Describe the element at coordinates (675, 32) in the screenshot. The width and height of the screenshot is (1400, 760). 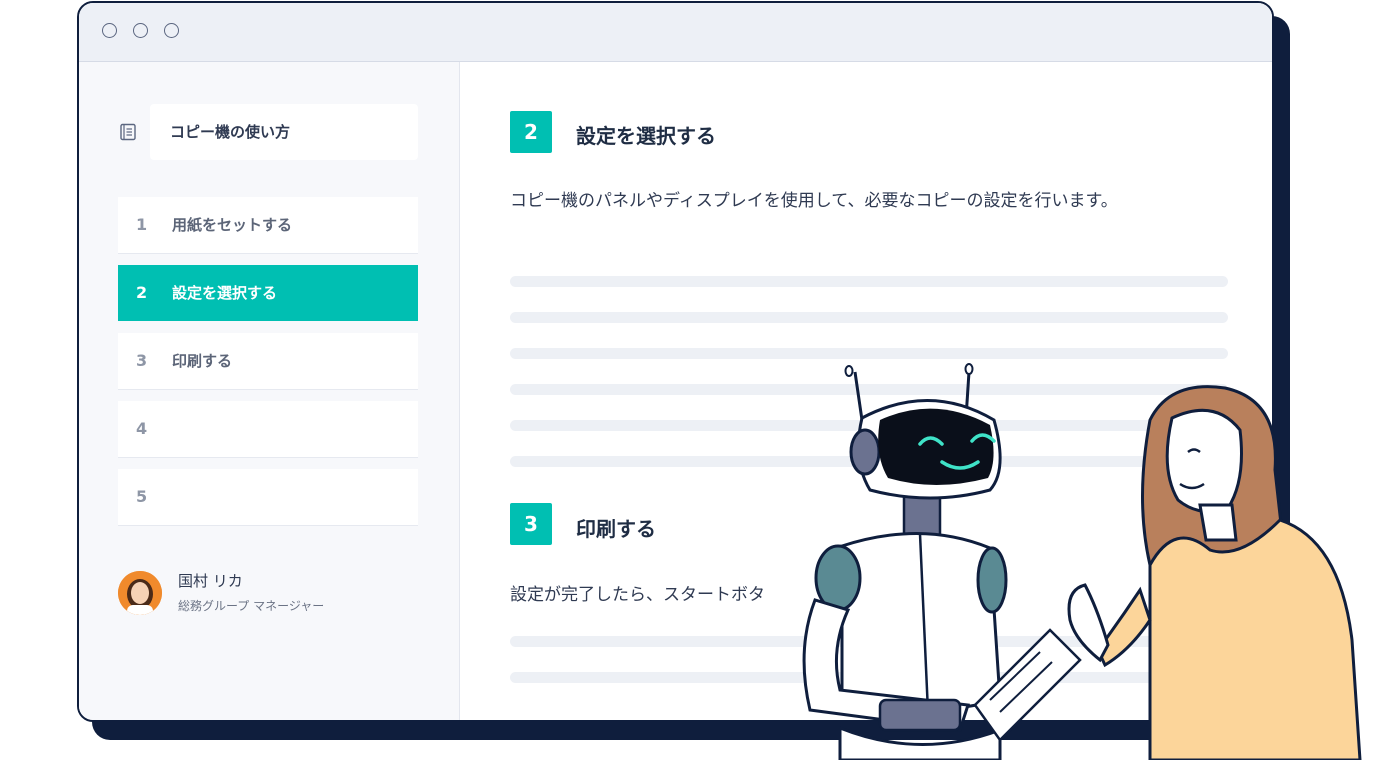
I see `title-bar` at that location.